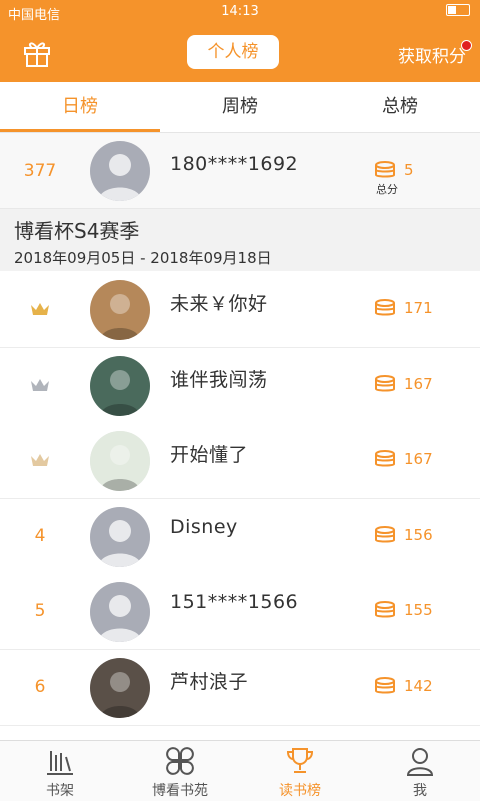 This screenshot has width=480, height=801. I want to click on nav-bookstore: 博看书苑, so click(180, 771).